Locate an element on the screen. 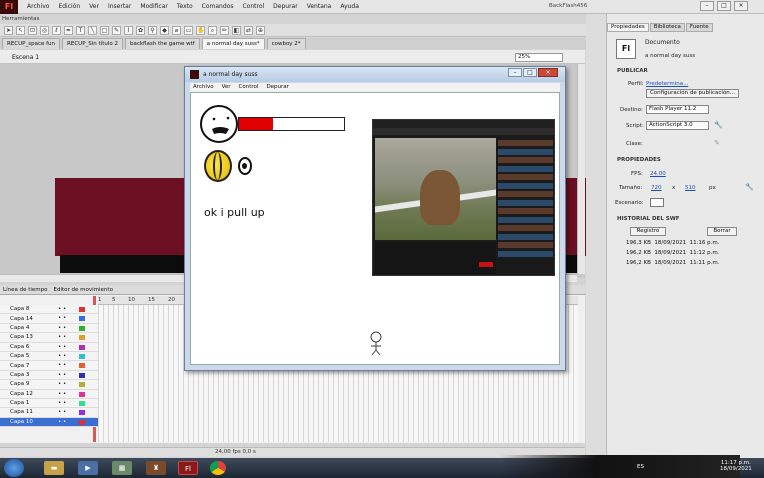  layer-row: Capa 1 • • is located at coordinates (49, 403).